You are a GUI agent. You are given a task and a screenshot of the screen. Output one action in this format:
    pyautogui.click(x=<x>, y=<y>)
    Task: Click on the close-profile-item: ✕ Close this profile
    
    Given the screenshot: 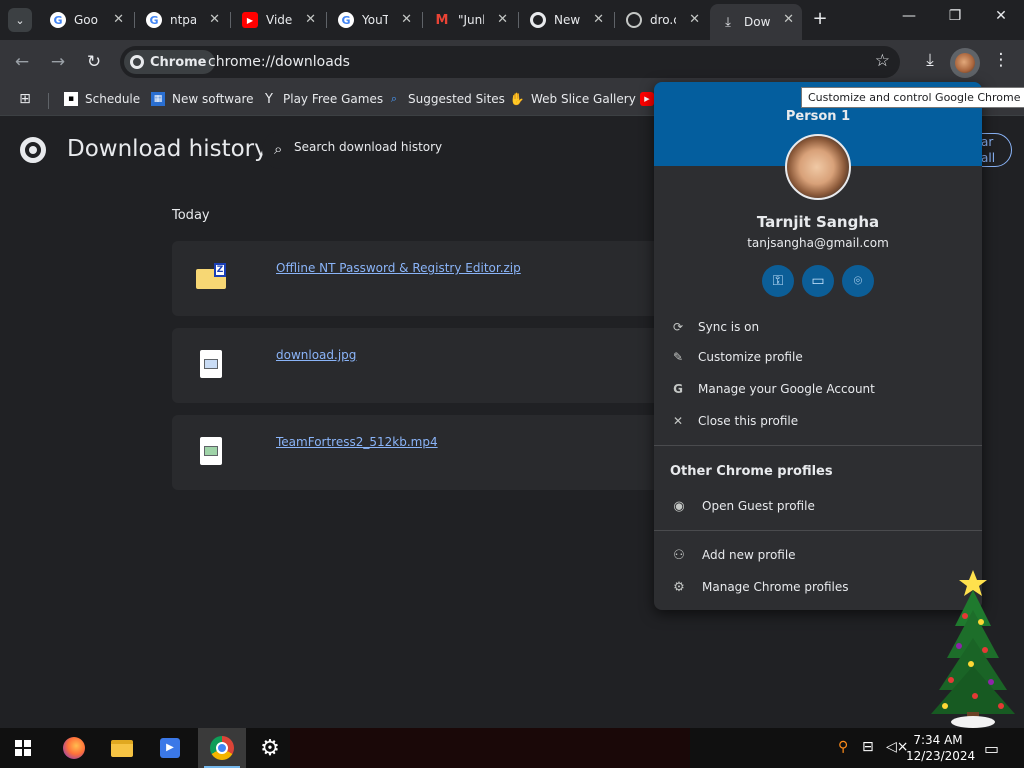 What is the action you would take?
    pyautogui.click(x=734, y=421)
    